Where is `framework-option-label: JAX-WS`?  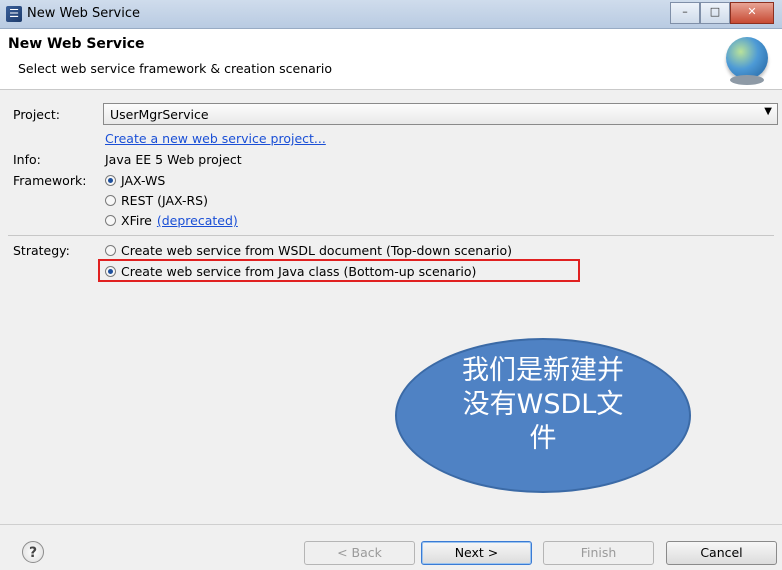
framework-option-label: JAX-WS is located at coordinates (143, 180).